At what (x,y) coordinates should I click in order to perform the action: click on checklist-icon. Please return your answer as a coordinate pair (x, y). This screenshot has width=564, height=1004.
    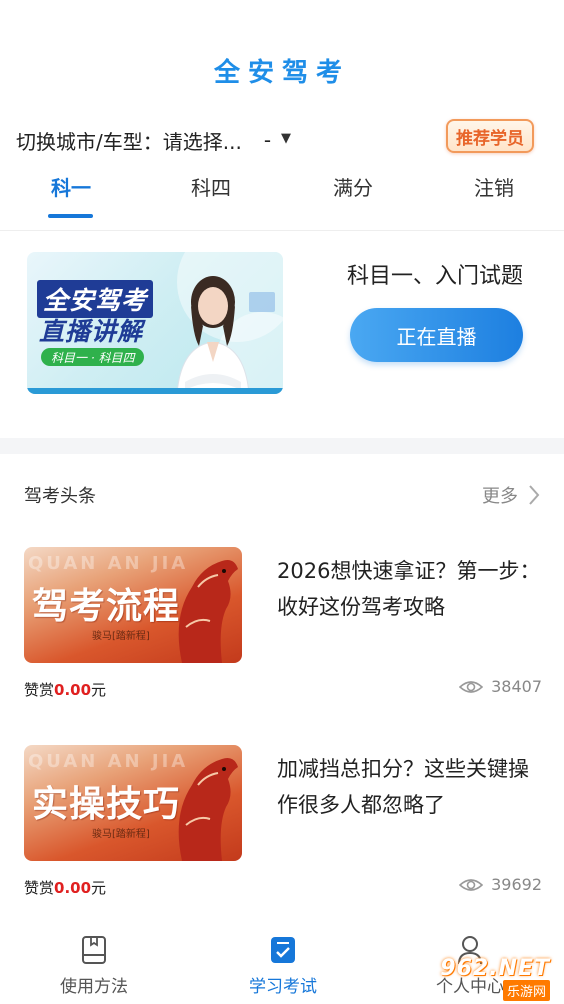
    Looking at the image, I should click on (283, 950).